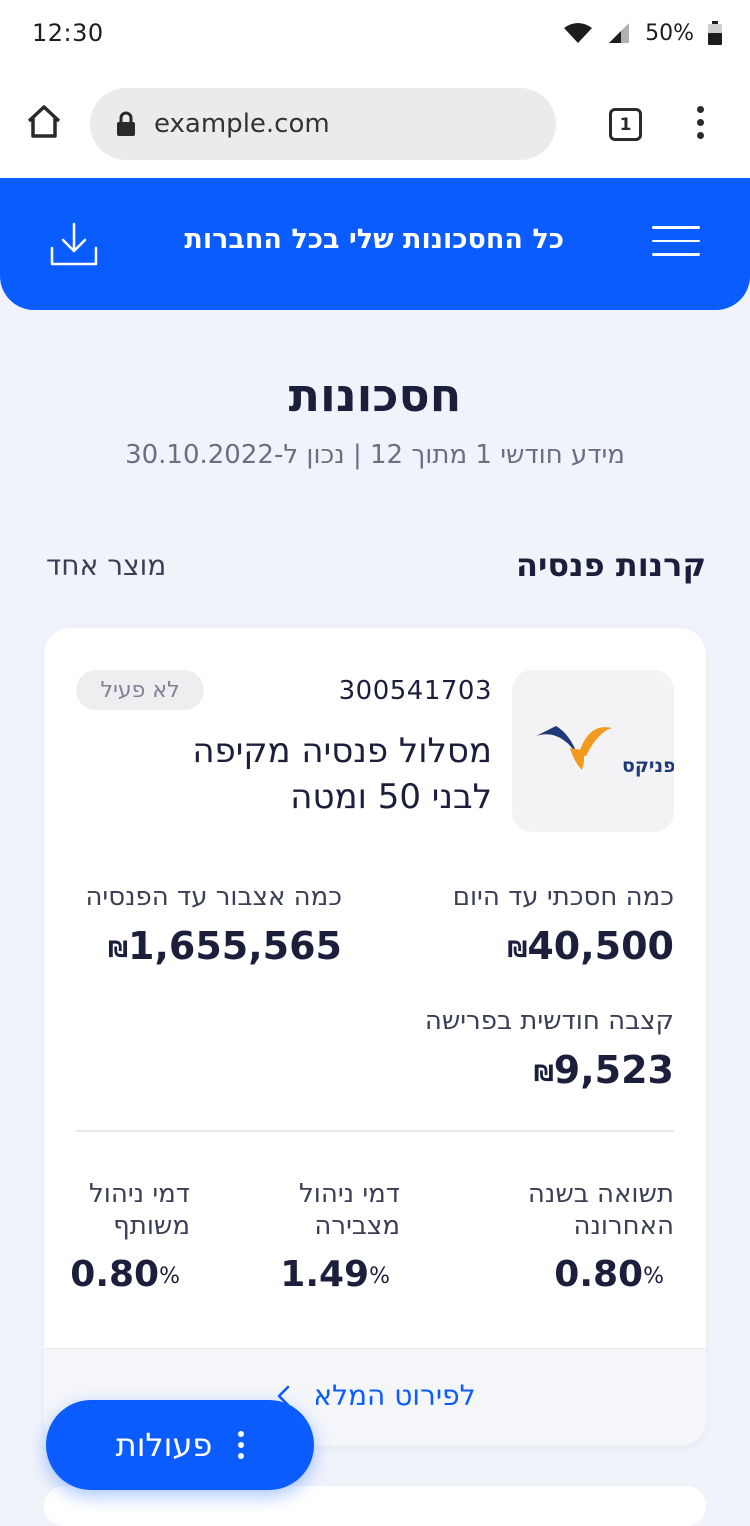 The height and width of the screenshot is (1526, 750). I want to click on status-icons: 50%, so click(642, 33).